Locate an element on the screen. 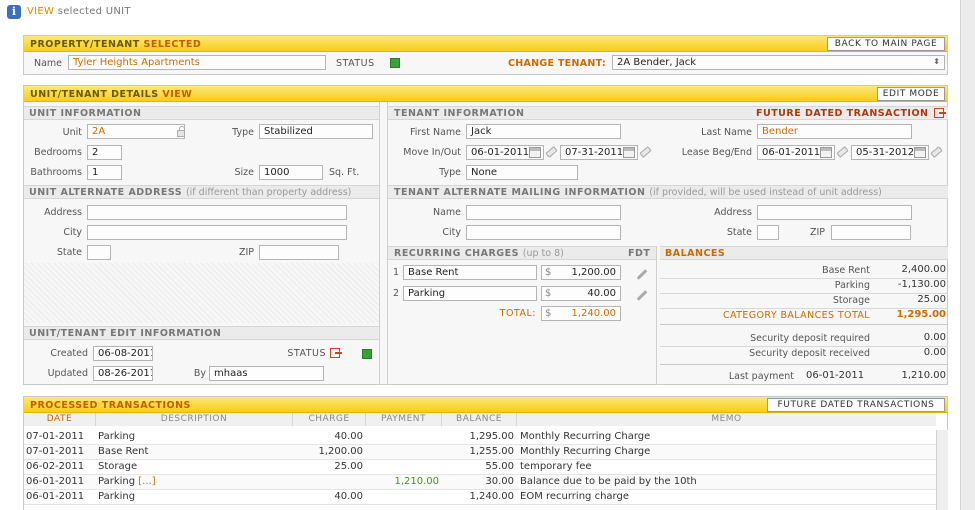 The image size is (975, 510). table-row: 06-02-2011 Storage 25.00 55.00 temporary fee is located at coordinates (480, 467).